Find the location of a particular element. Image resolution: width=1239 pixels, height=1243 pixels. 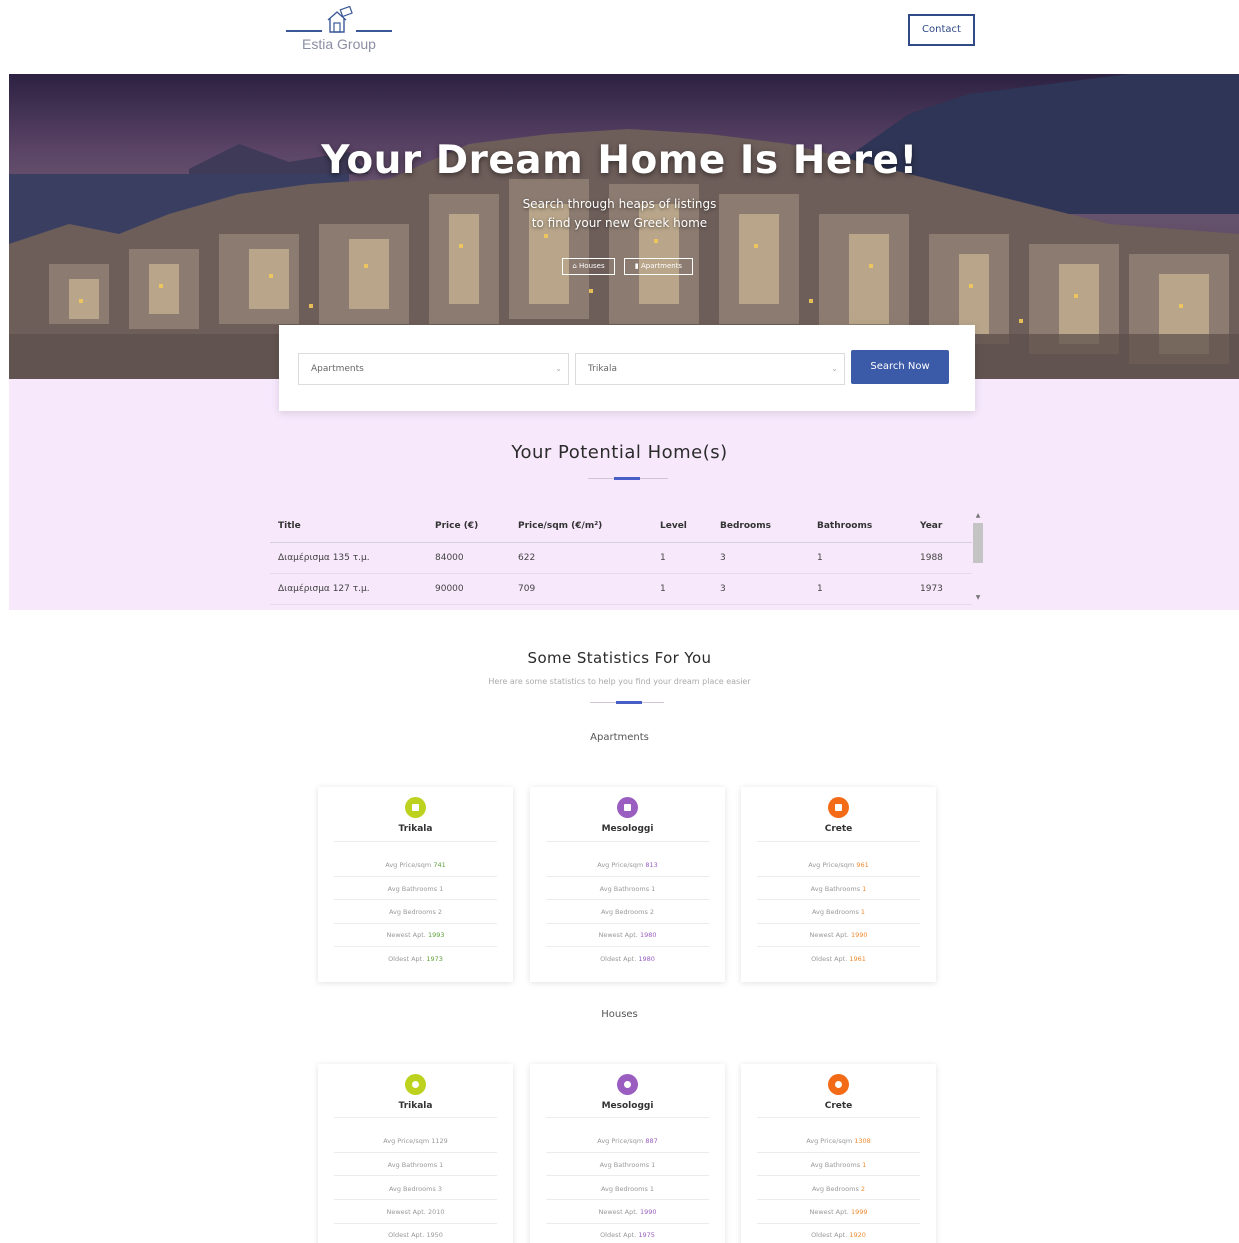

stat-avg-bedrooms: Avg Bedrooms 3 is located at coordinates (415, 1189).